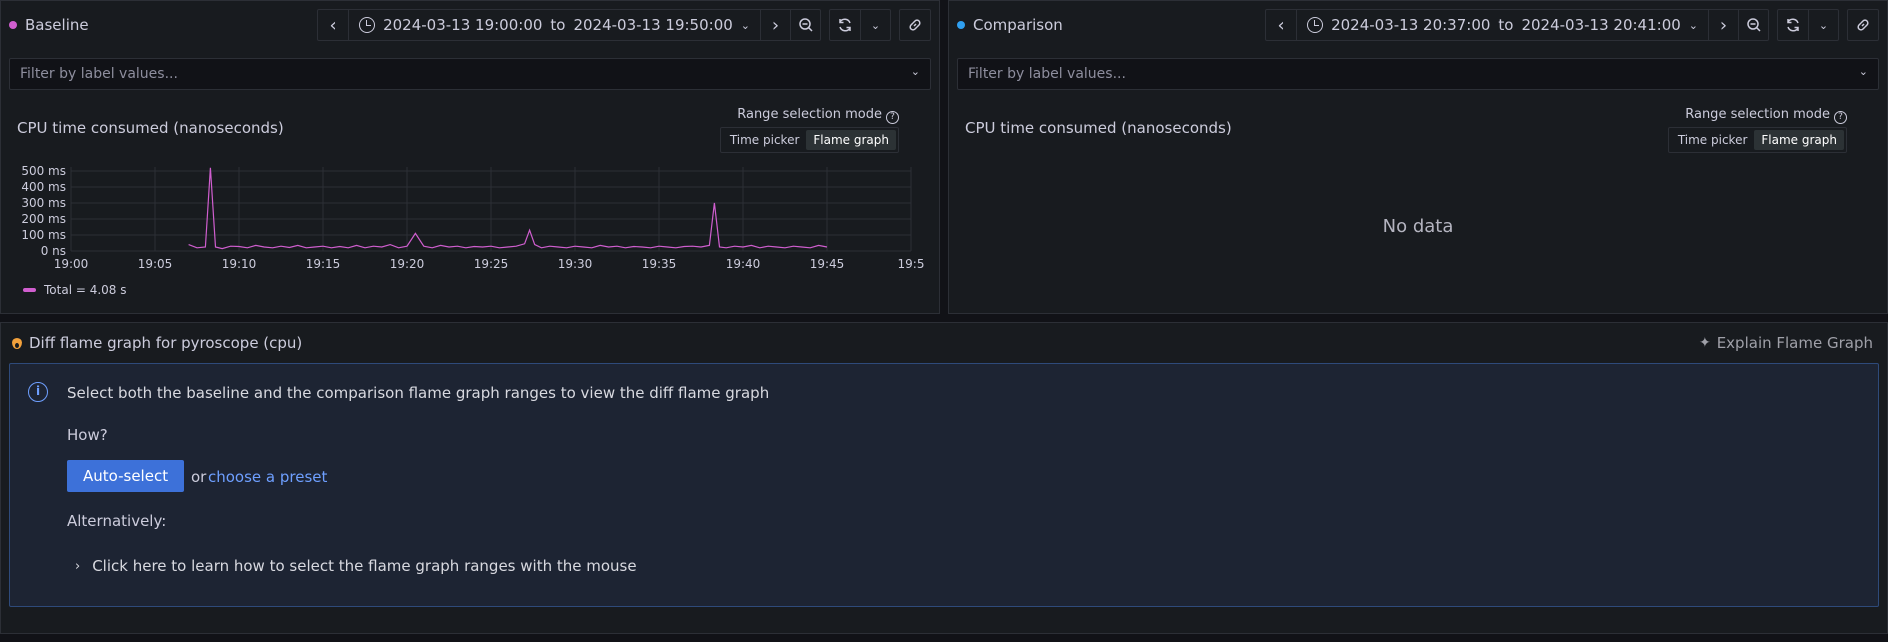 This screenshot has height=642, width=1888. Describe the element at coordinates (323, 264) in the screenshot. I see `x-tick-label: 19:15` at that location.